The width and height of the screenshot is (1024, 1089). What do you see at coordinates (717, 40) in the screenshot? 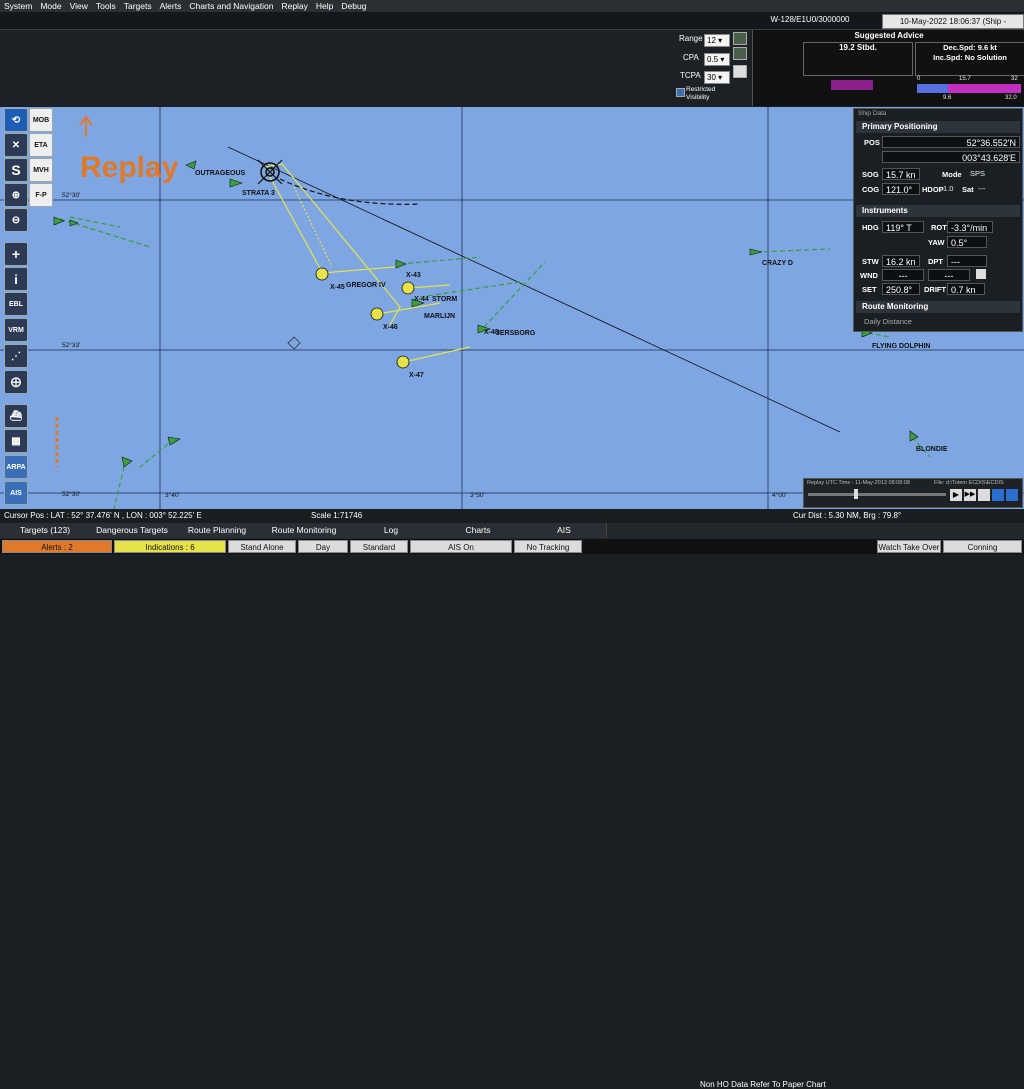
I see `range-select: 12 ▾` at bounding box center [717, 40].